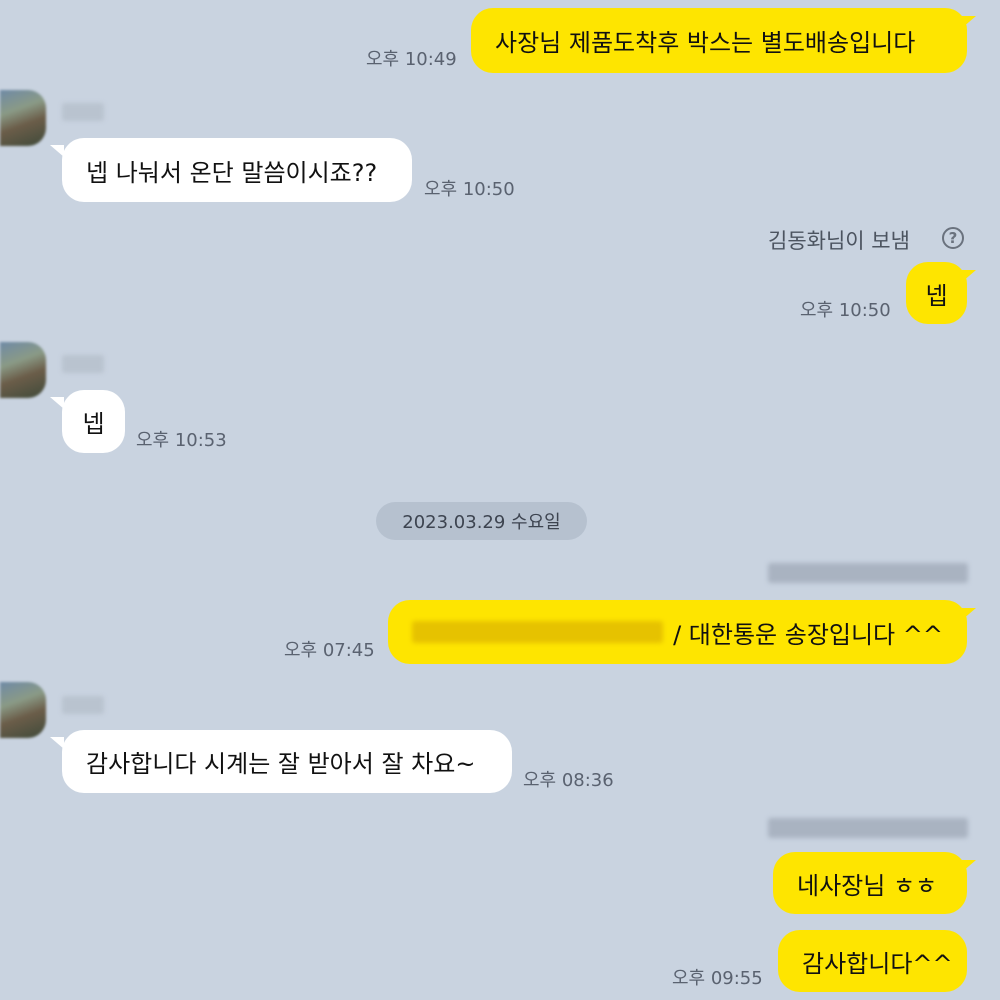 The width and height of the screenshot is (1000, 1000). I want to click on my-message-bubble: 감사합니다^^, so click(872, 961).